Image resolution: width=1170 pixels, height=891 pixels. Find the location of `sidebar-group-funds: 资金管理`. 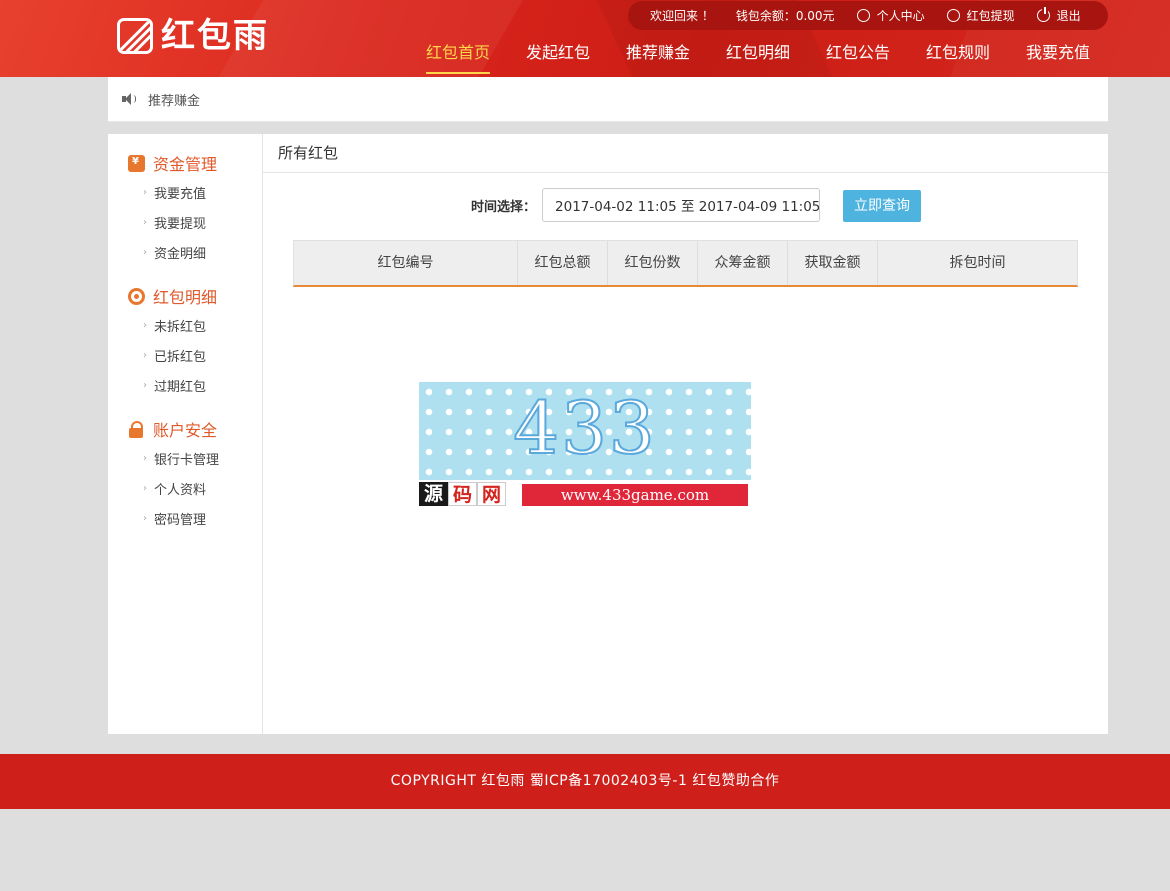

sidebar-group-funds: 资金管理 is located at coordinates (172, 163).